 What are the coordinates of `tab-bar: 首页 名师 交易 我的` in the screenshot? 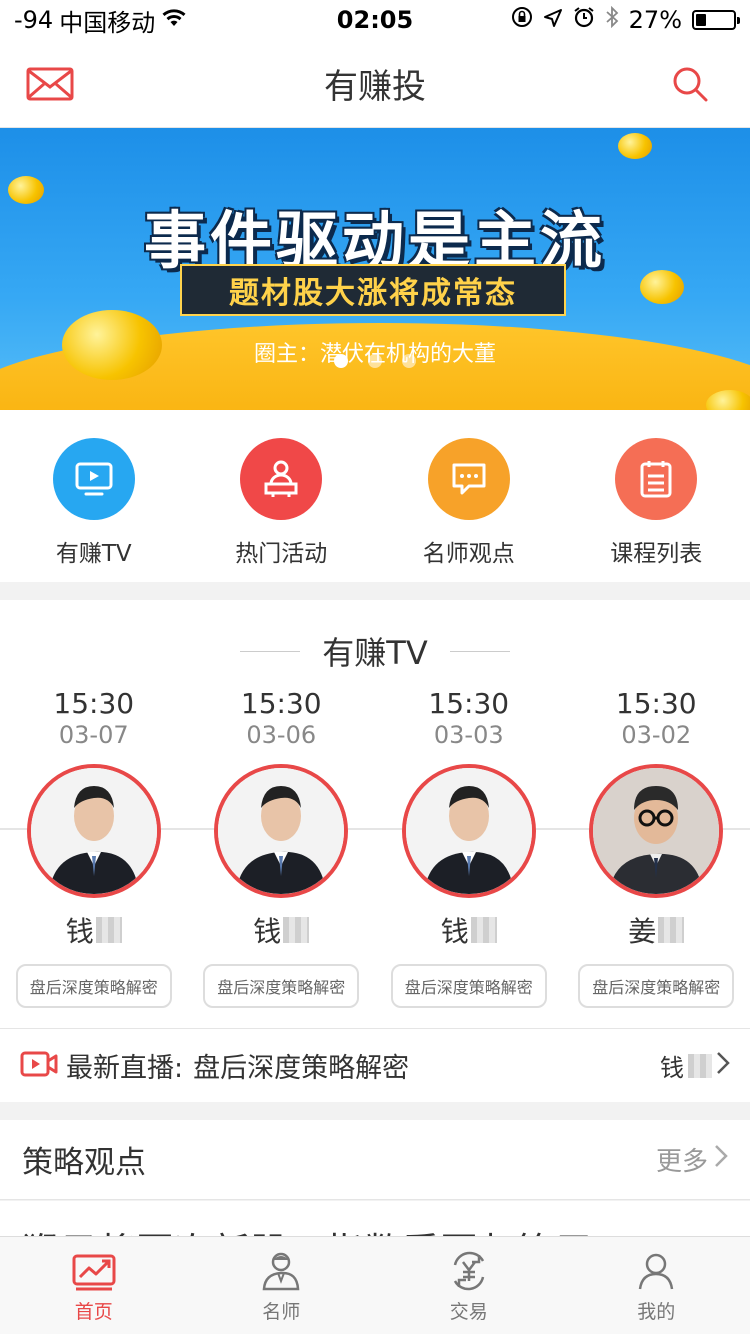 It's located at (375, 1285).